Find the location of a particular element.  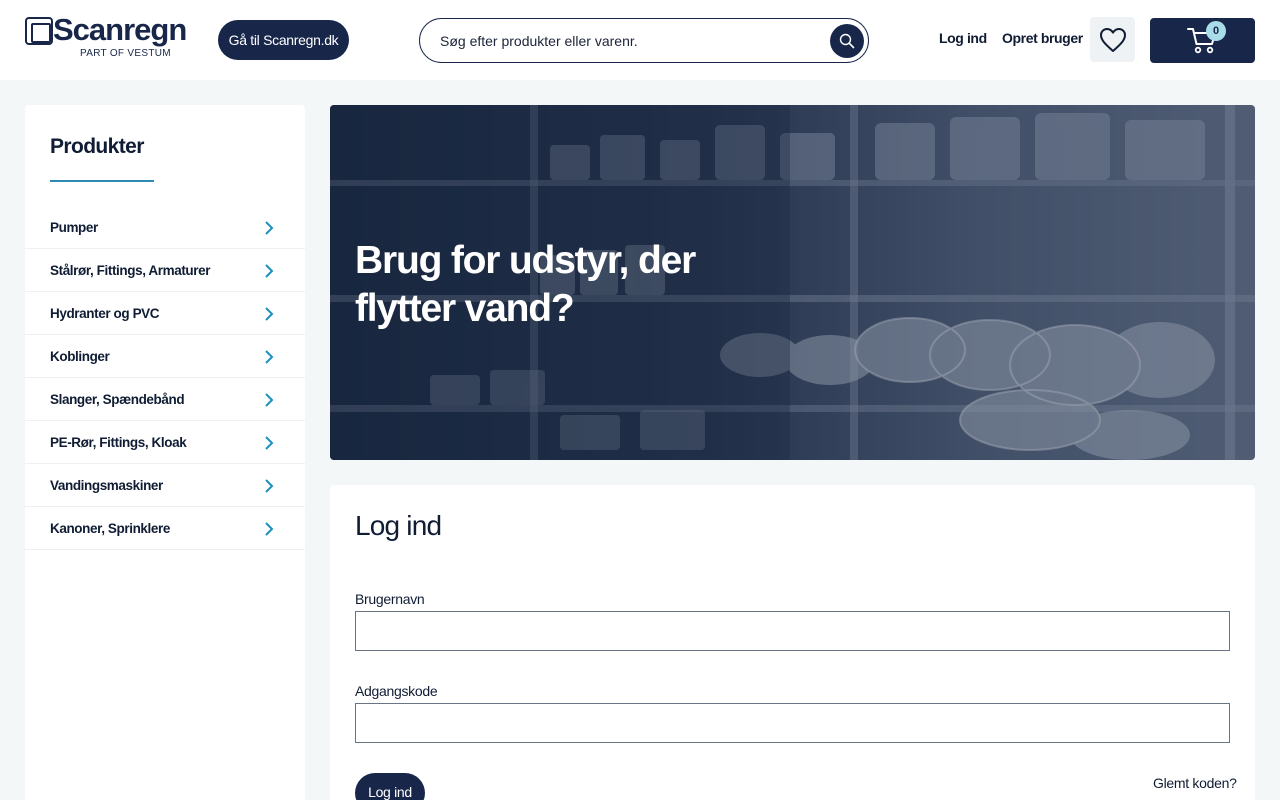

sidebar-item-vandingsmaskiner: Vandingsmaskiner is located at coordinates (165, 485).